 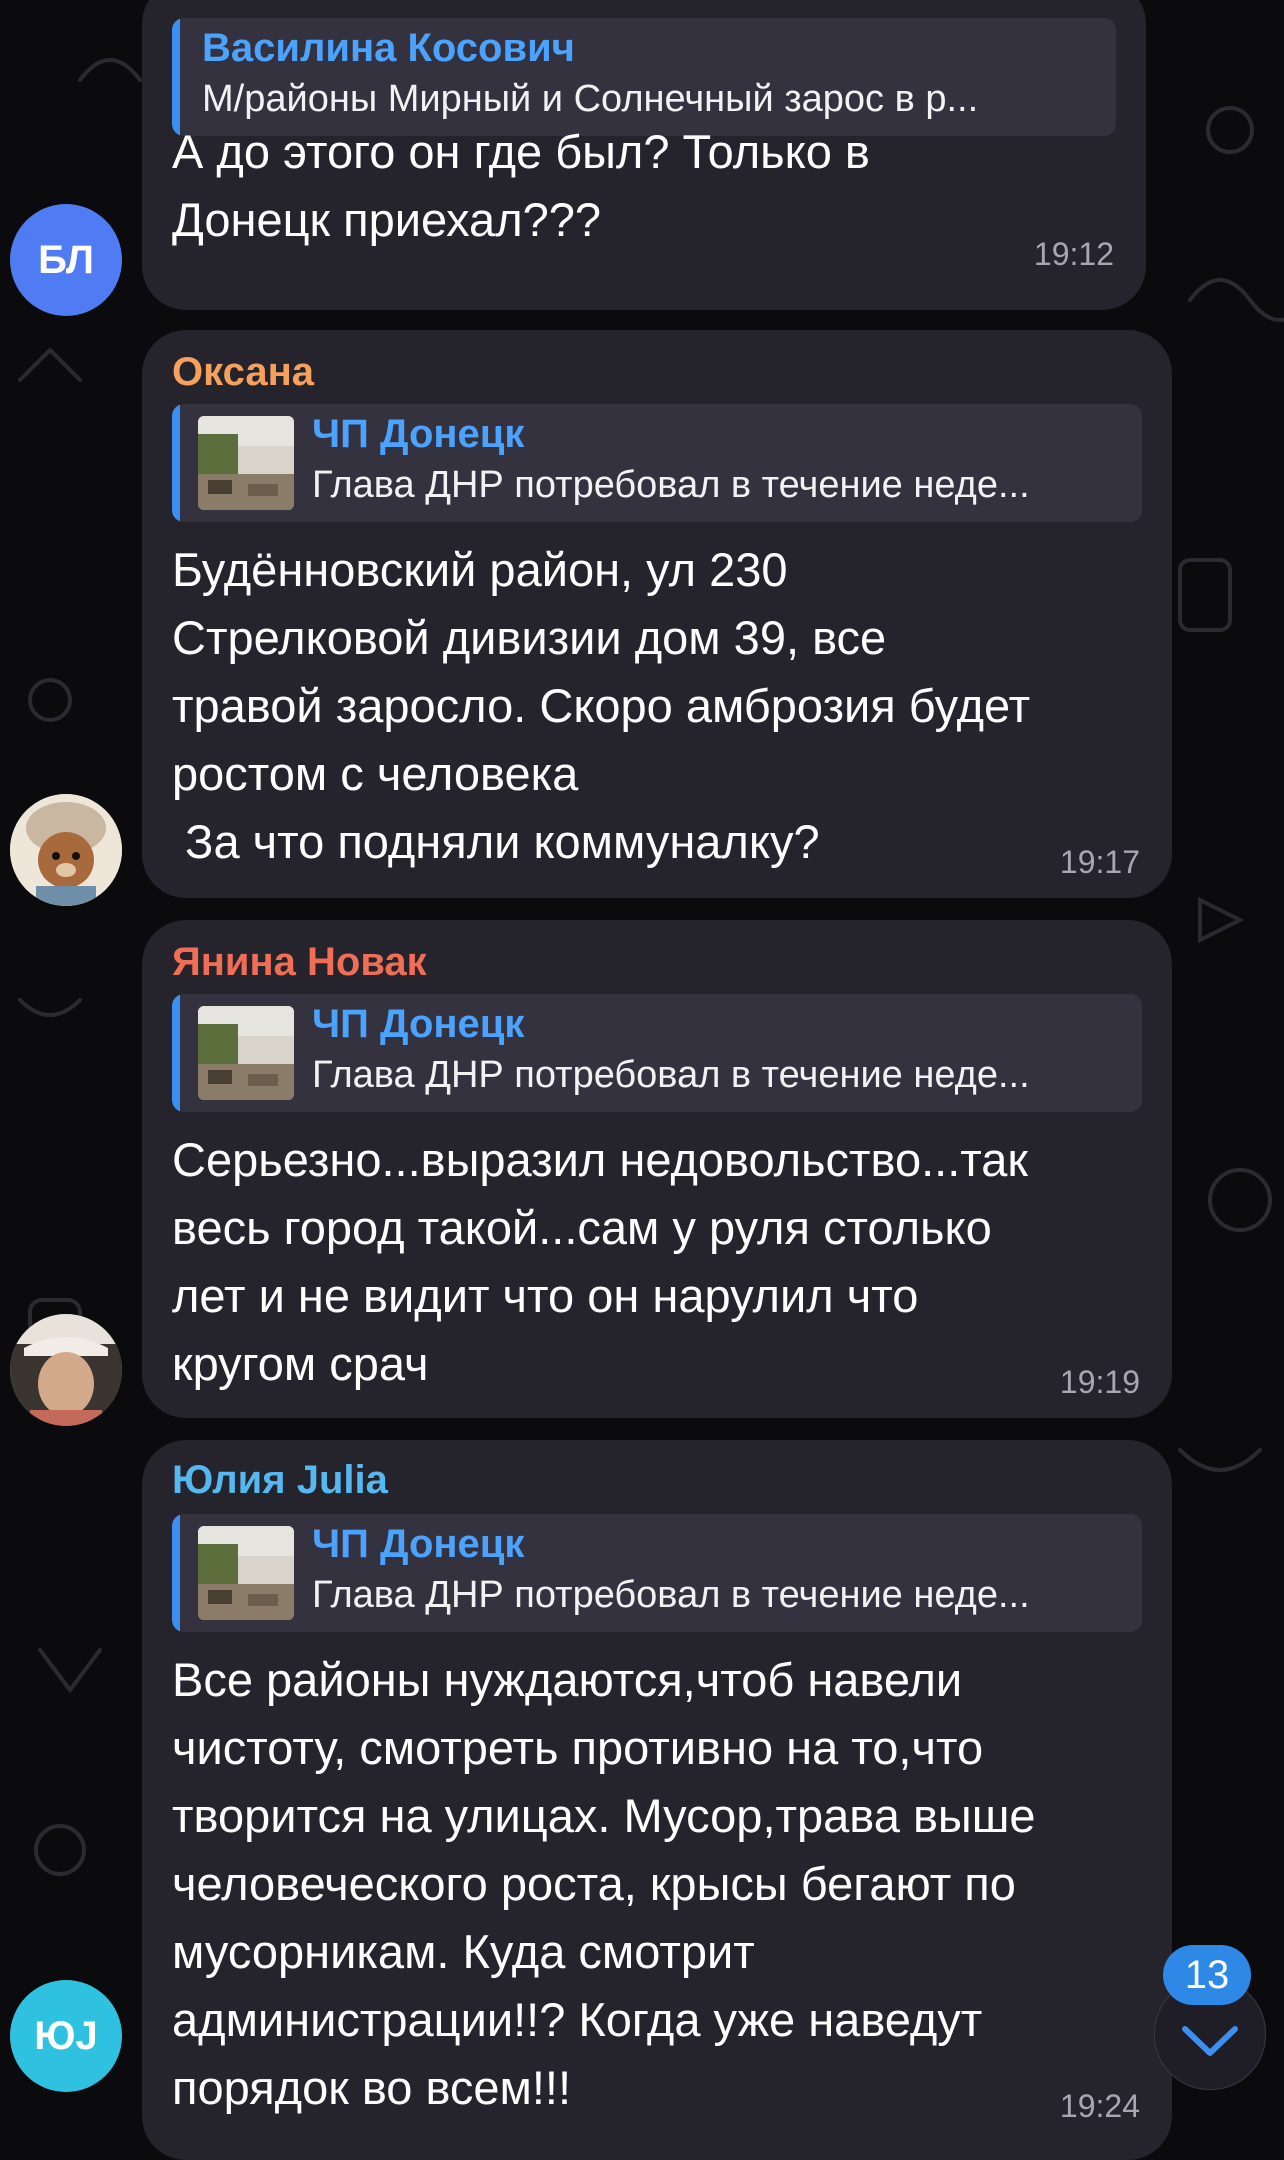 I want to click on message-line: Все районы нуждаются,чтоб навели, so click(x=567, y=1679).